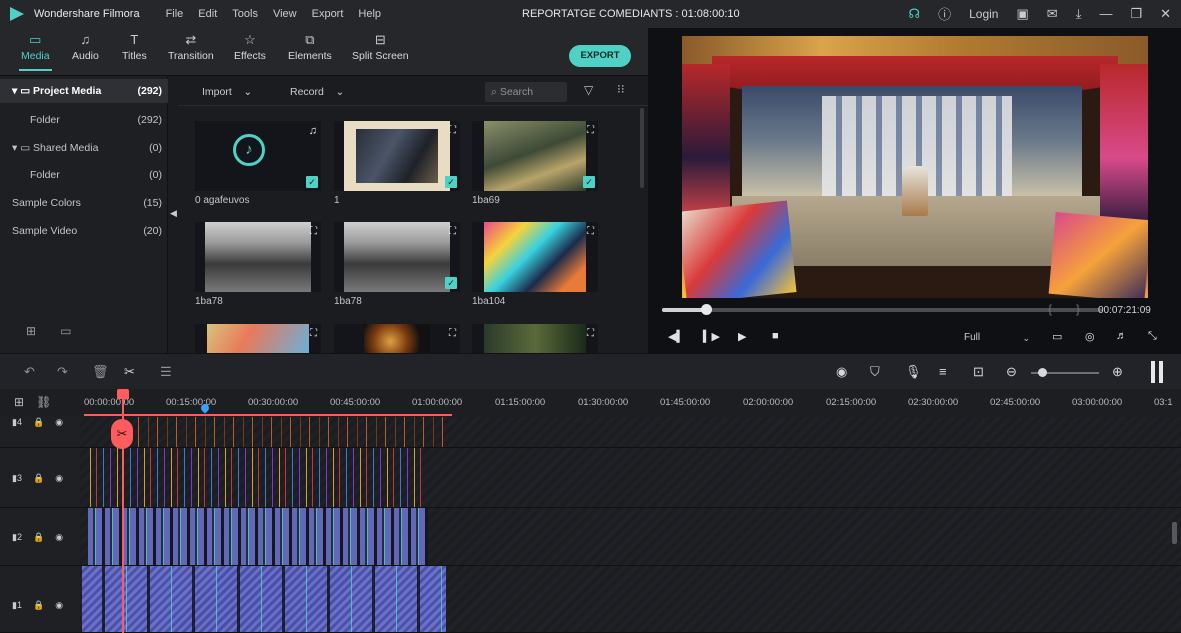 The image size is (1181, 633). What do you see at coordinates (882, 309) in the screenshot?
I see `preview-progress-bar` at bounding box center [882, 309].